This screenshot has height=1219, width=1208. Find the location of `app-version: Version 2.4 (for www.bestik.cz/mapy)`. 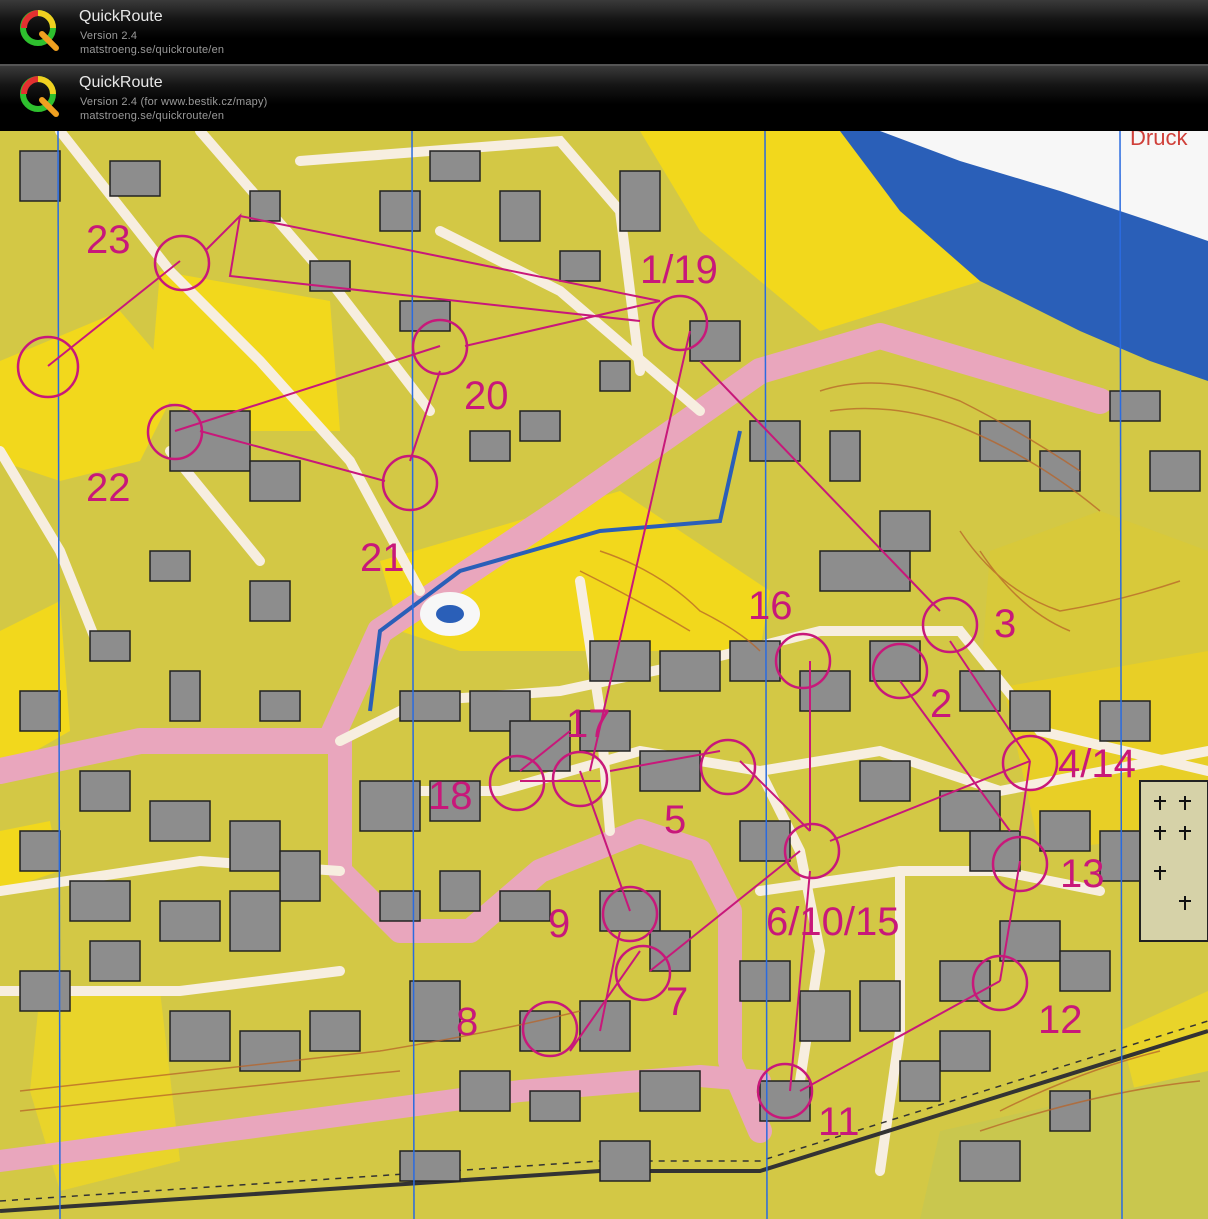

app-version: Version 2.4 (for www.bestik.cz/mapy) is located at coordinates (174, 102).